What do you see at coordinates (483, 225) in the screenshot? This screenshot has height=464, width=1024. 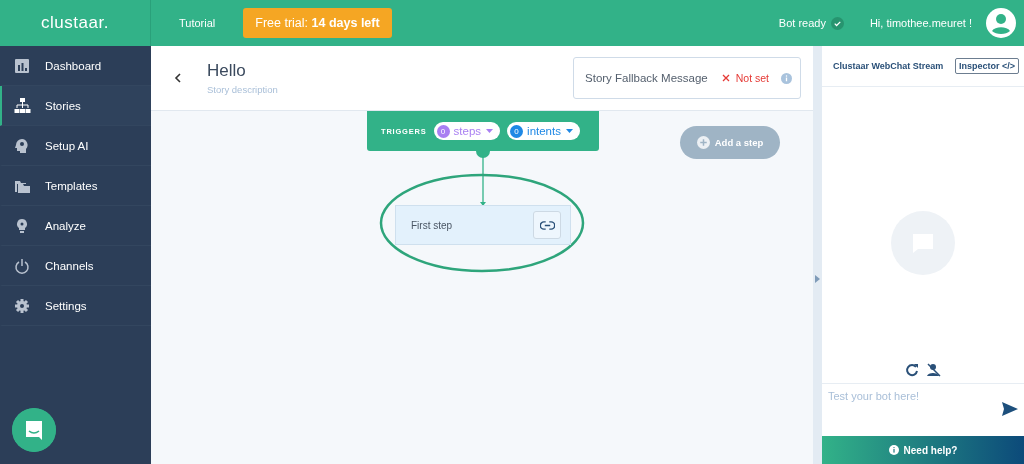 I see `step-card: First step` at bounding box center [483, 225].